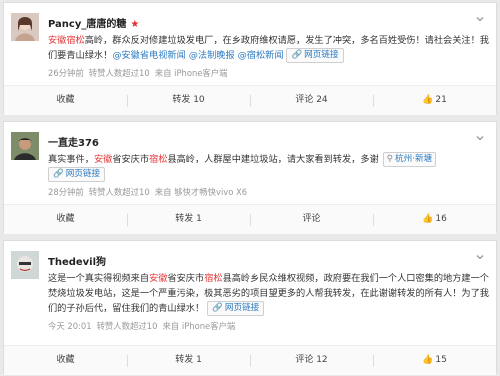 The image size is (500, 376). I want to click on action-bar: 收藏 转发 1 评论 👍 16, so click(250, 219).